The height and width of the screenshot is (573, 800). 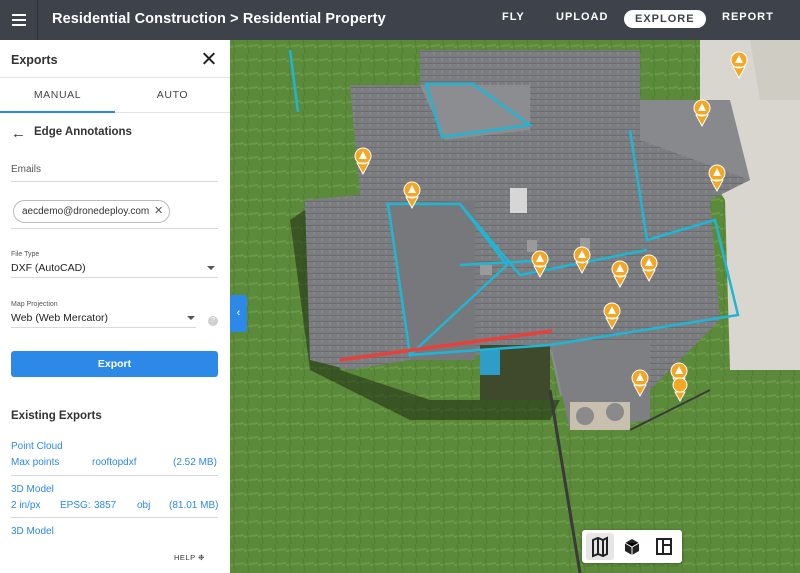 I want to click on tabs: MANUAL AUTO, so click(x=115, y=95).